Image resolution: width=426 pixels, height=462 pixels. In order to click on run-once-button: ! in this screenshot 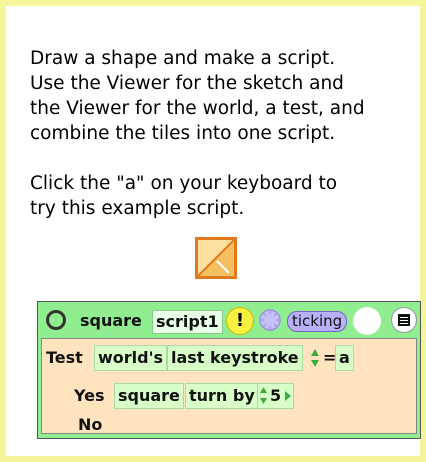, I will do `click(240, 321)`.